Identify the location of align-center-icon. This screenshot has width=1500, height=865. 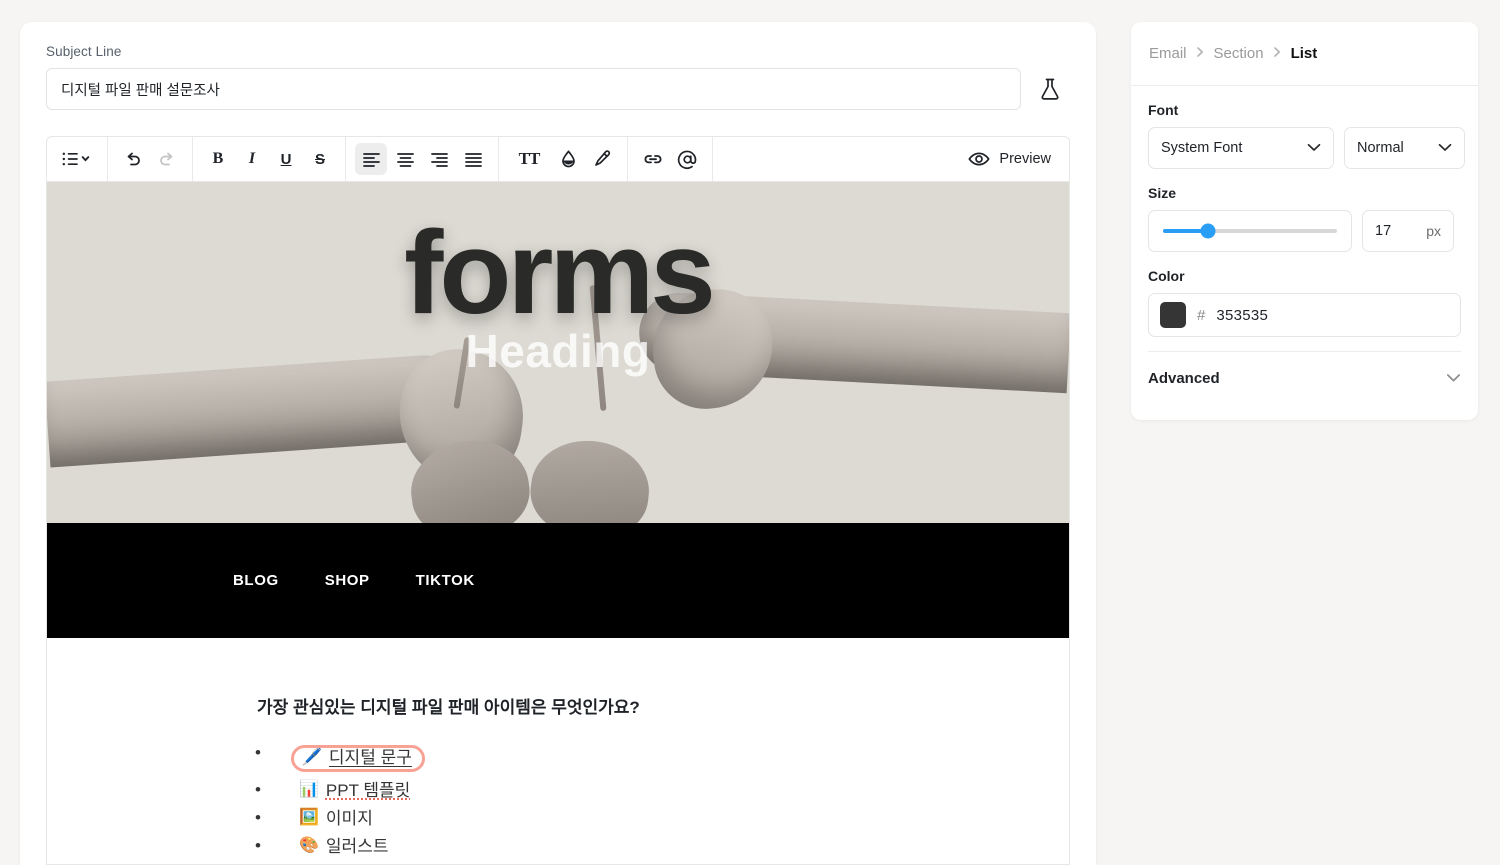
(405, 159).